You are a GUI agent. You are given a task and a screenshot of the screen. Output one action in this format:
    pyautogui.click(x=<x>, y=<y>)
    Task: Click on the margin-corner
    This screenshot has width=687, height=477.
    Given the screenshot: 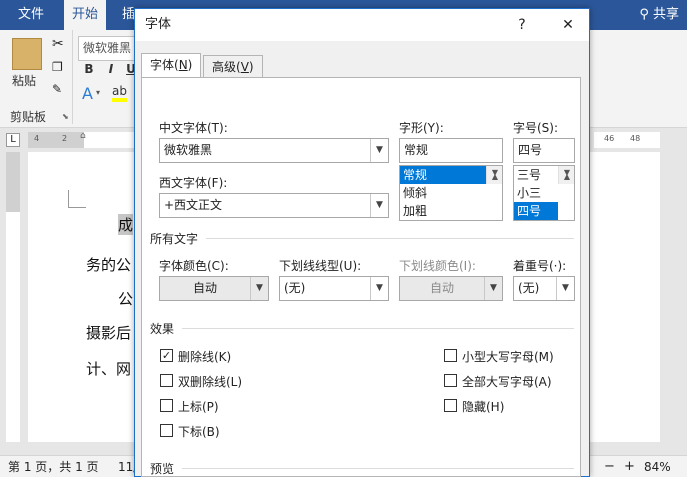 What is the action you would take?
    pyautogui.click(x=77, y=199)
    